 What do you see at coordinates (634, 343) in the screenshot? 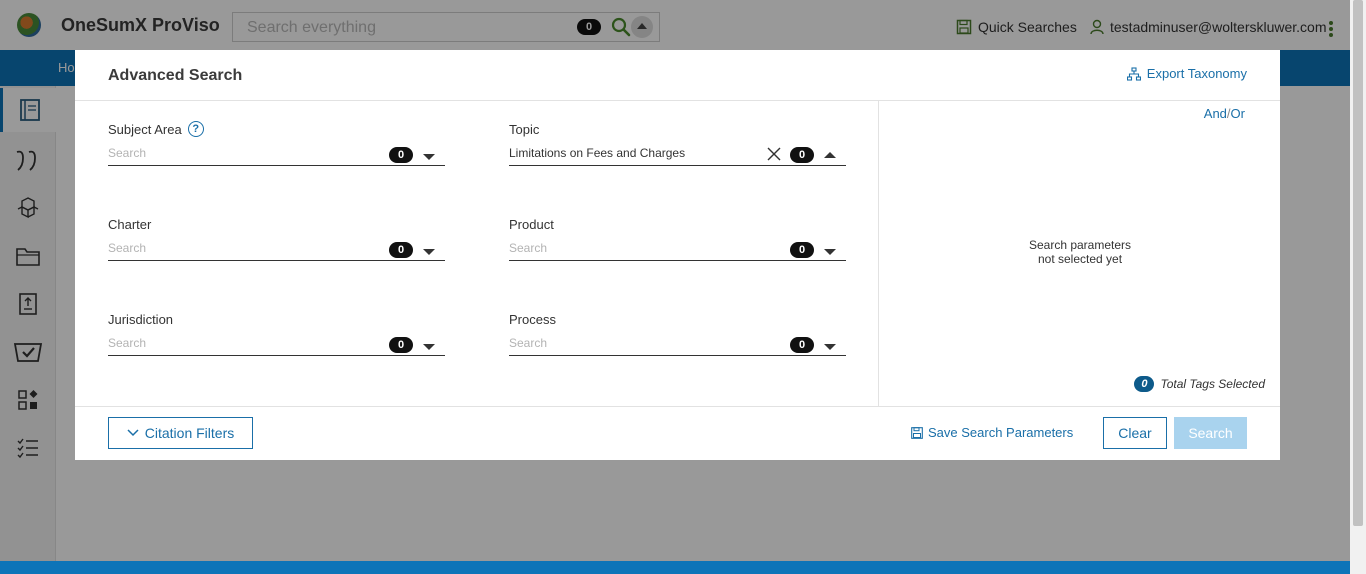
I see `process-input` at bounding box center [634, 343].